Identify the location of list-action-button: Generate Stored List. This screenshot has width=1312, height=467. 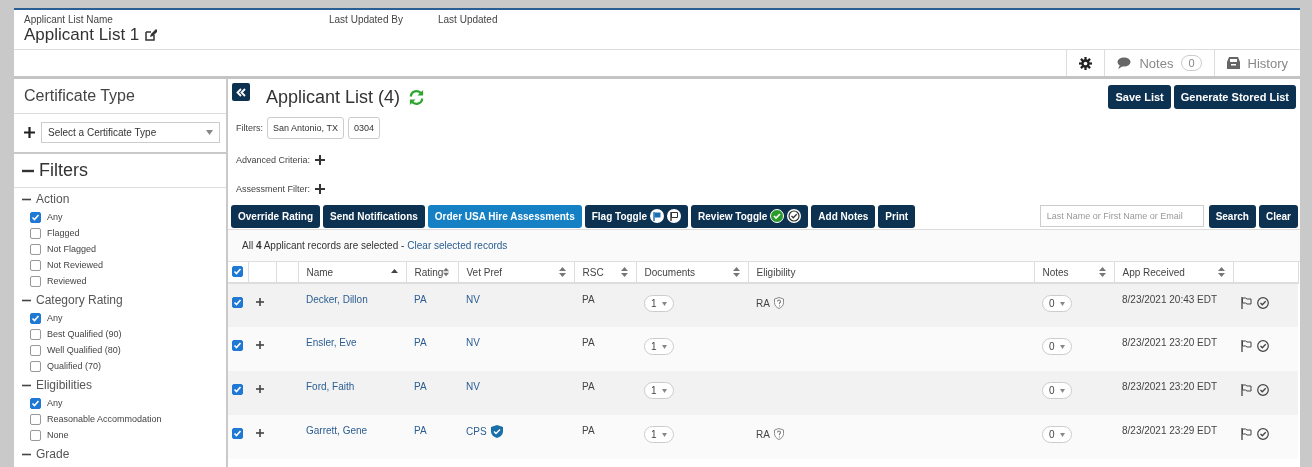
(1234, 97).